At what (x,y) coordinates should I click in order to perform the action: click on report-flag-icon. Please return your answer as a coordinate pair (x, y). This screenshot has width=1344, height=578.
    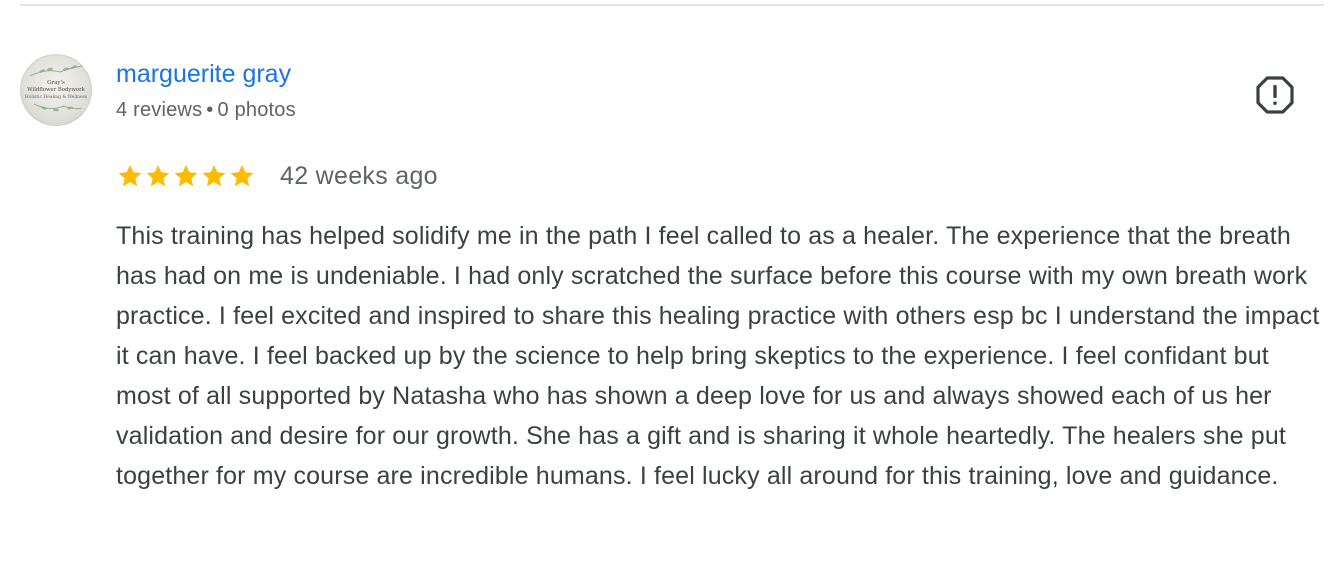
    Looking at the image, I should click on (1275, 95).